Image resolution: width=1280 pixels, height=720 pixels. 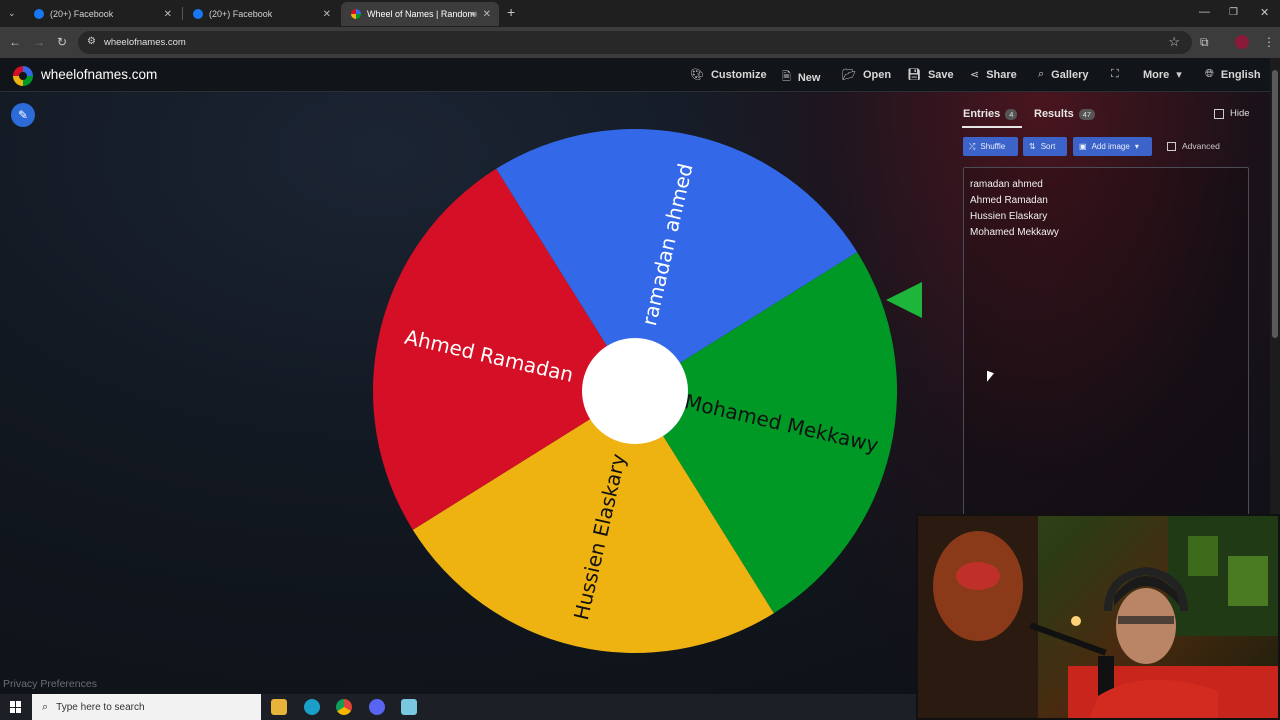 I want to click on add-image-label: Add image, so click(x=1110, y=146).